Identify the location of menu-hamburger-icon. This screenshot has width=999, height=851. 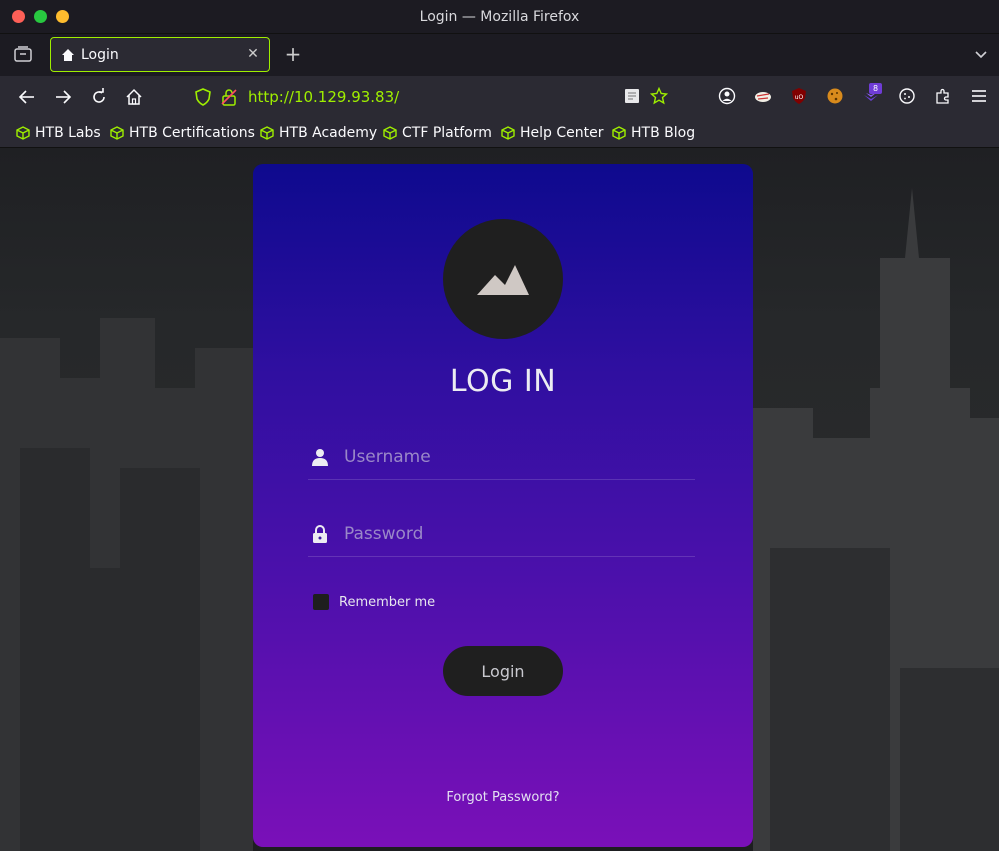
(979, 96).